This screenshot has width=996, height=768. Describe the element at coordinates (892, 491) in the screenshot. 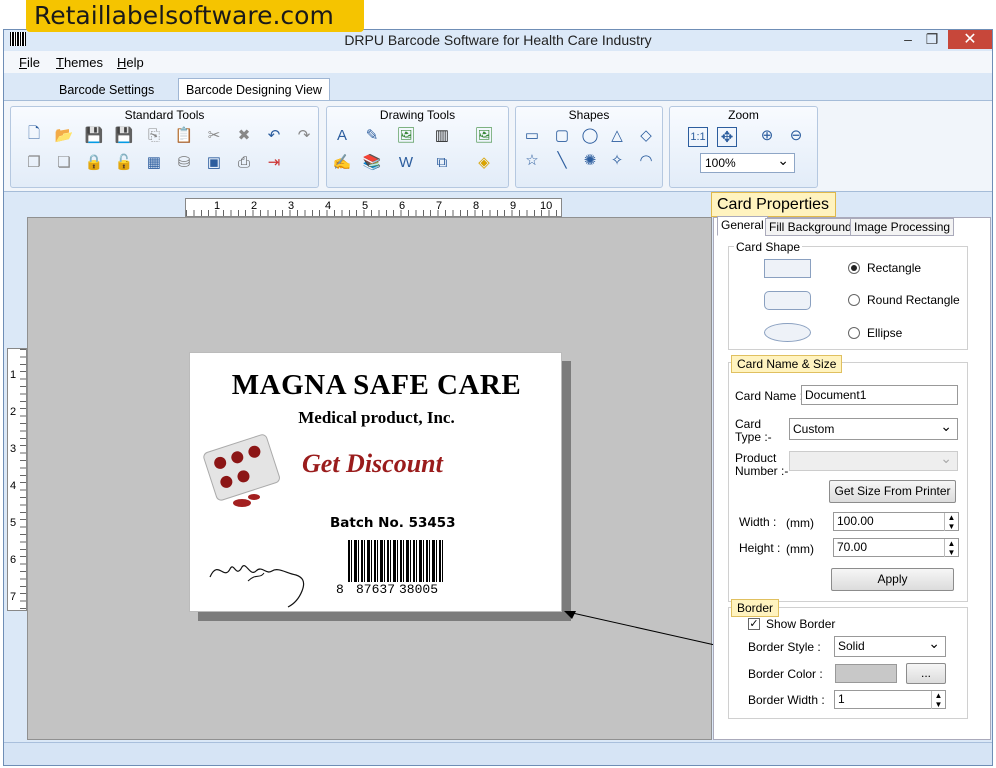

I see `get-size-from-printer-button: Get Size From Printer` at that location.